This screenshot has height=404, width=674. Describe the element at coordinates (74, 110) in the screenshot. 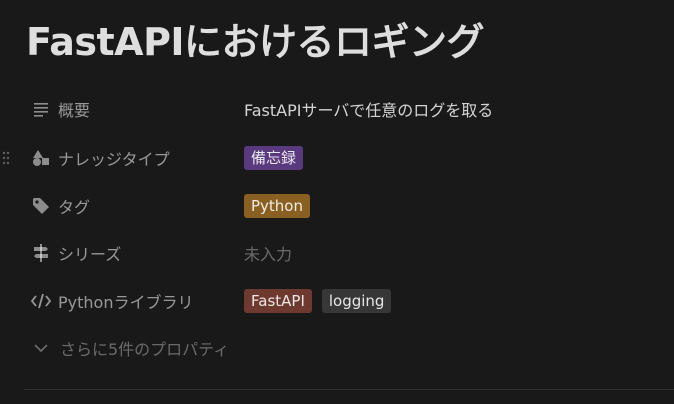

I see `property-label-text: 概要` at that location.